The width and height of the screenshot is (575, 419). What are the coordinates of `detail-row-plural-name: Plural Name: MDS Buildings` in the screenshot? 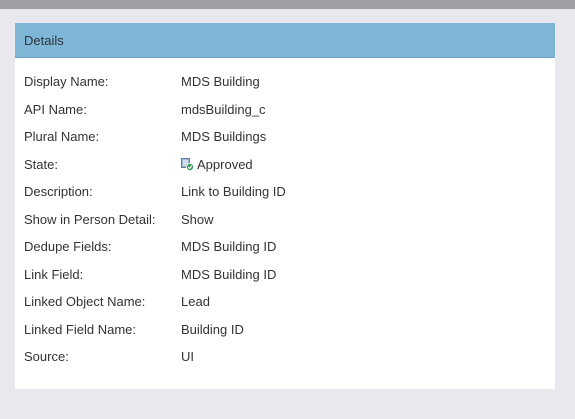 It's located at (285, 137).